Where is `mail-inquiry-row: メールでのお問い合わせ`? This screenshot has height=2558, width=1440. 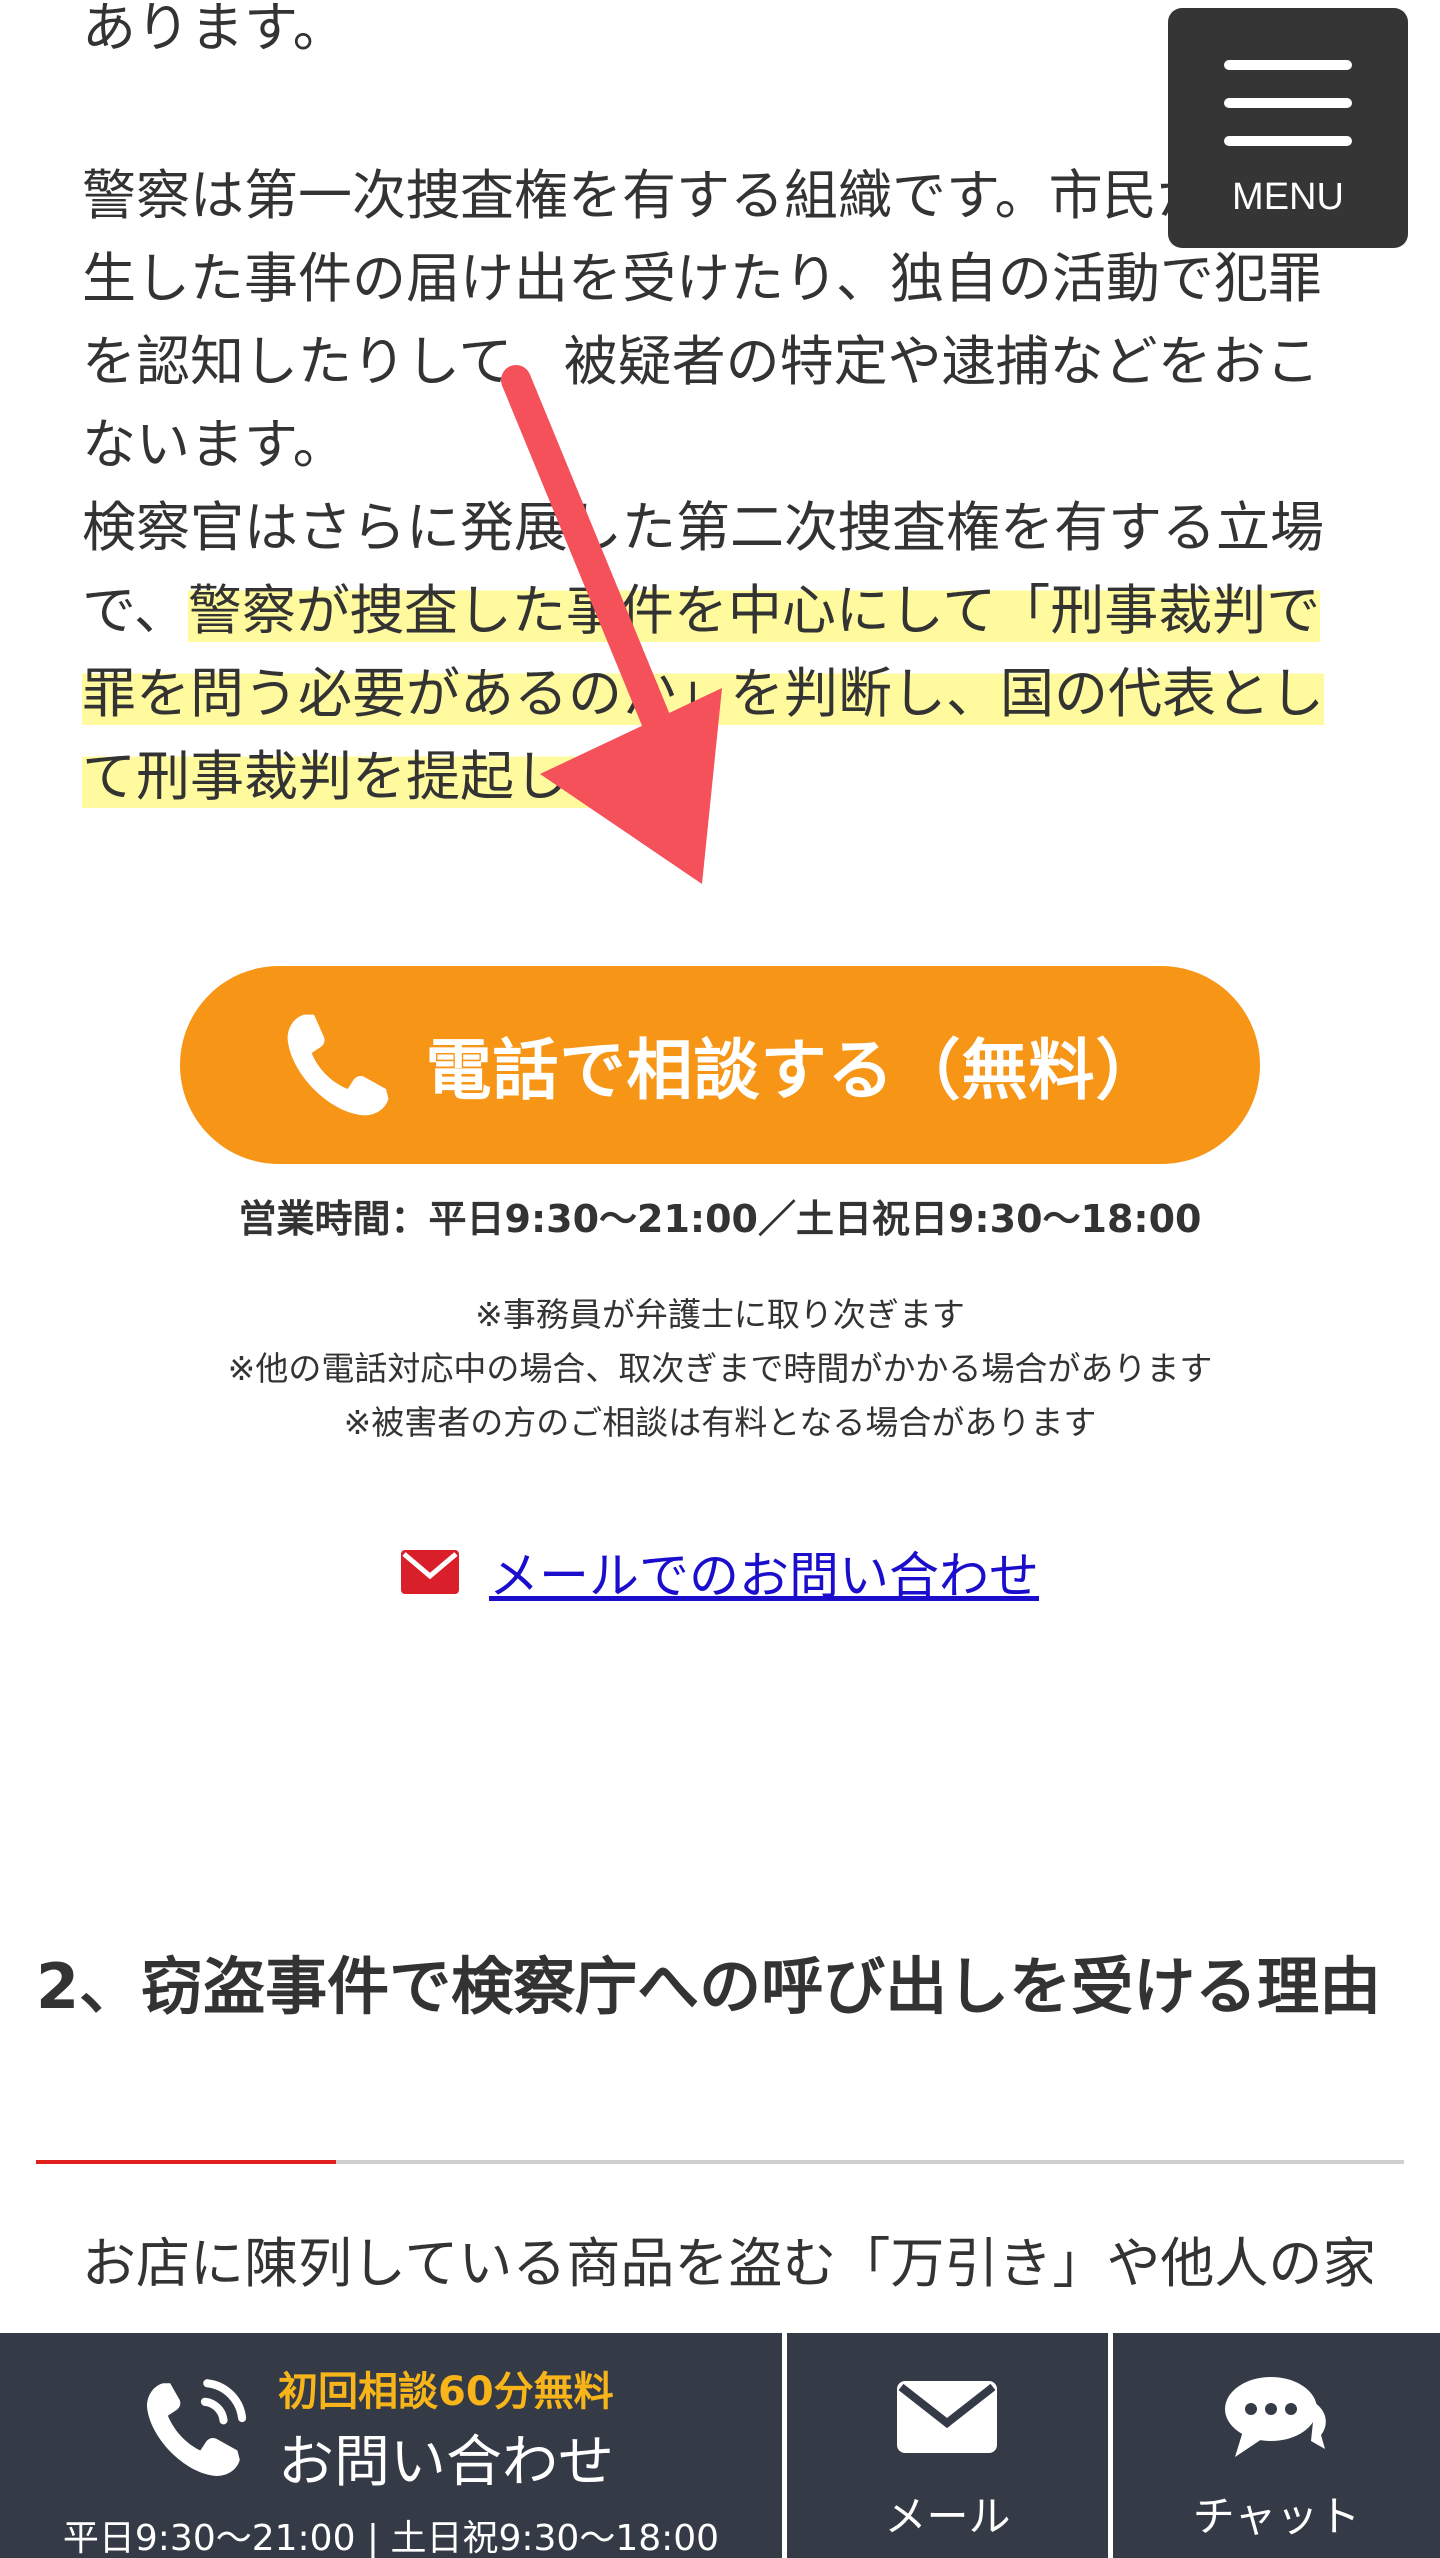 mail-inquiry-row: メールでのお問い合わせ is located at coordinates (720, 1572).